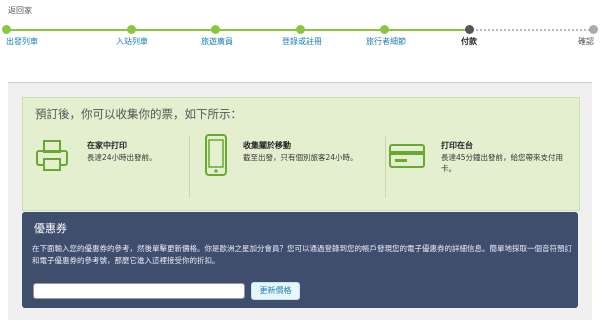 This screenshot has height=320, width=600. What do you see at coordinates (22, 41) in the screenshot?
I see `step-outbound-train: 出發列車` at bounding box center [22, 41].